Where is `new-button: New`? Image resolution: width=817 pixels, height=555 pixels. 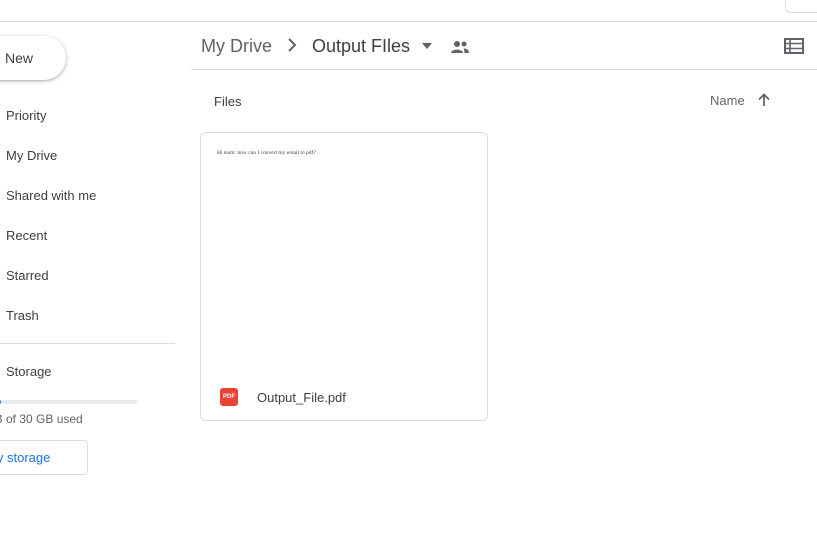 new-button: New is located at coordinates (33, 58).